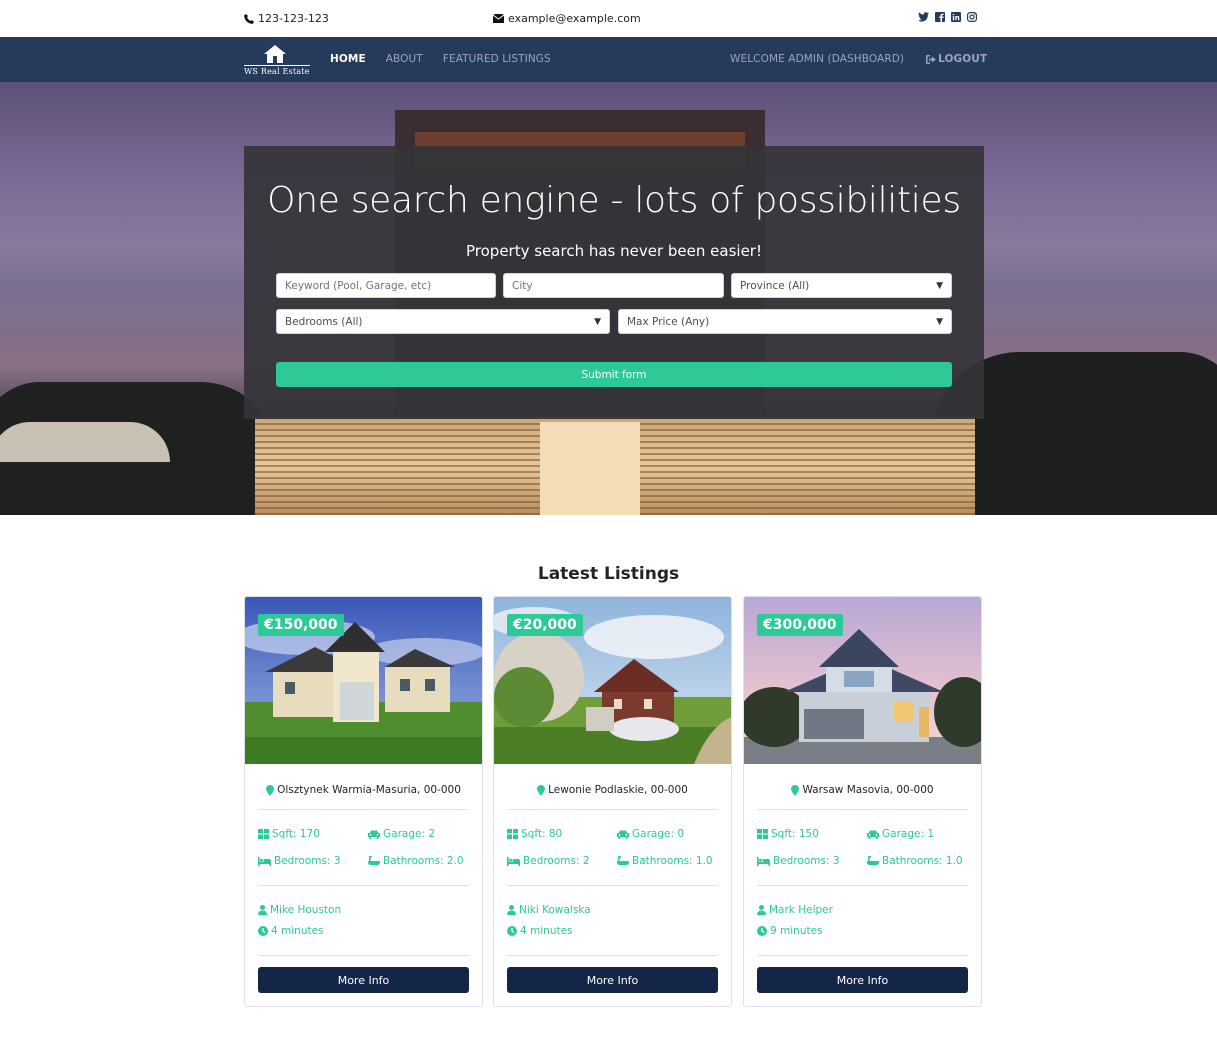 Image resolution: width=1217 pixels, height=1039 pixels. I want to click on logout-icon, so click(931, 59).